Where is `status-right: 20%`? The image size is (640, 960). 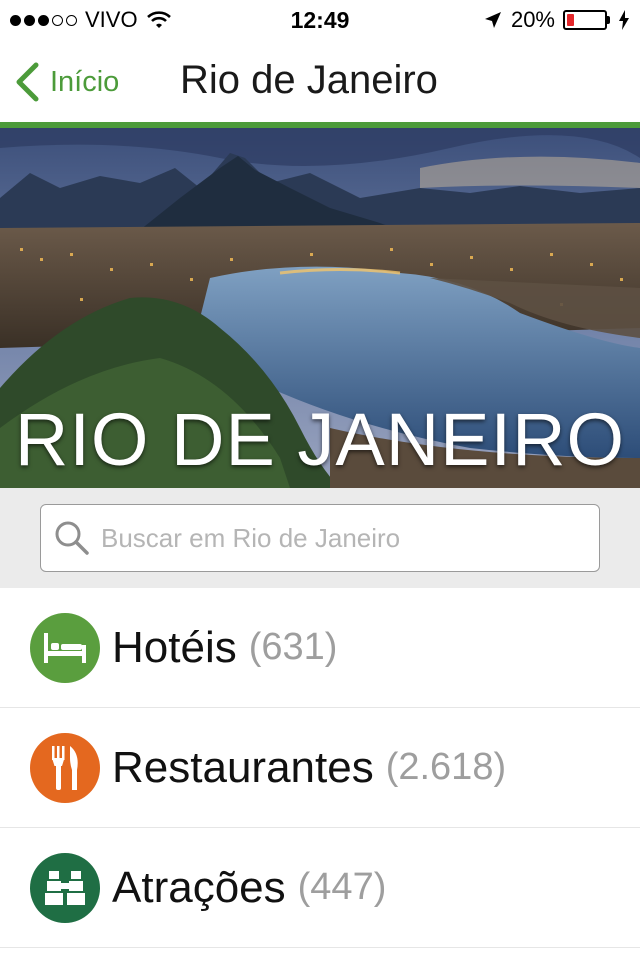 status-right: 20% is located at coordinates (556, 20).